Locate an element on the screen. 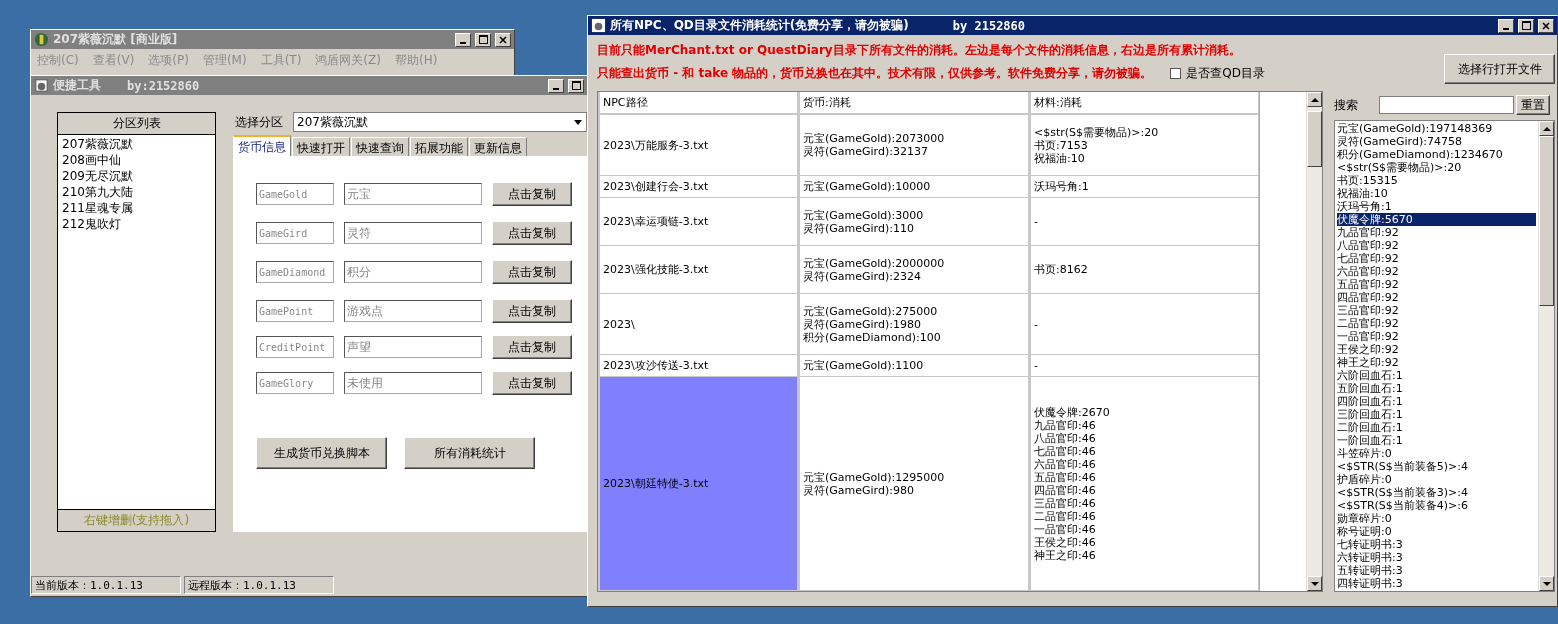  partition-item: 211星魂专属 is located at coordinates (136, 208).